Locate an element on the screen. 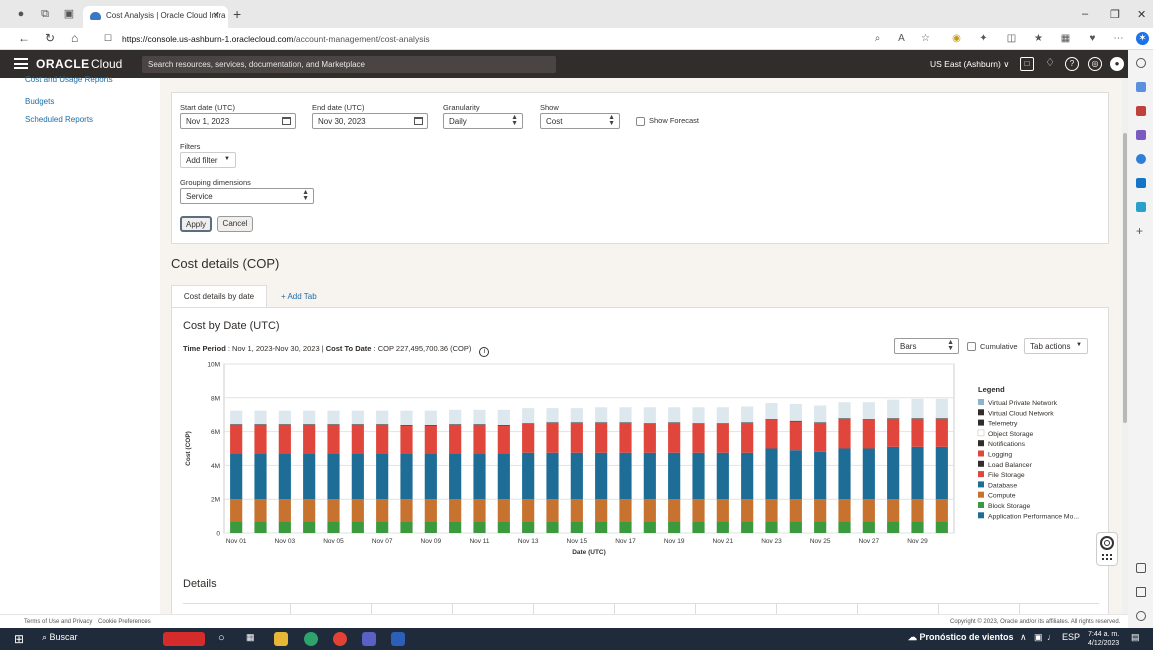 The height and width of the screenshot is (650, 1153). zoom-icon: ⌕ is located at coordinates (877, 38).